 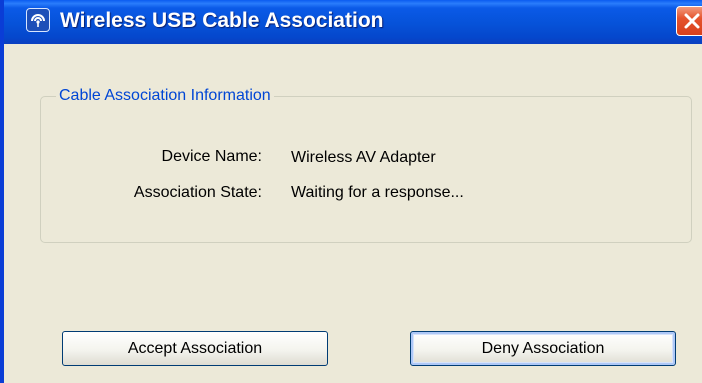 I want to click on groupbox-legend: Cable Association Information, so click(x=165, y=96).